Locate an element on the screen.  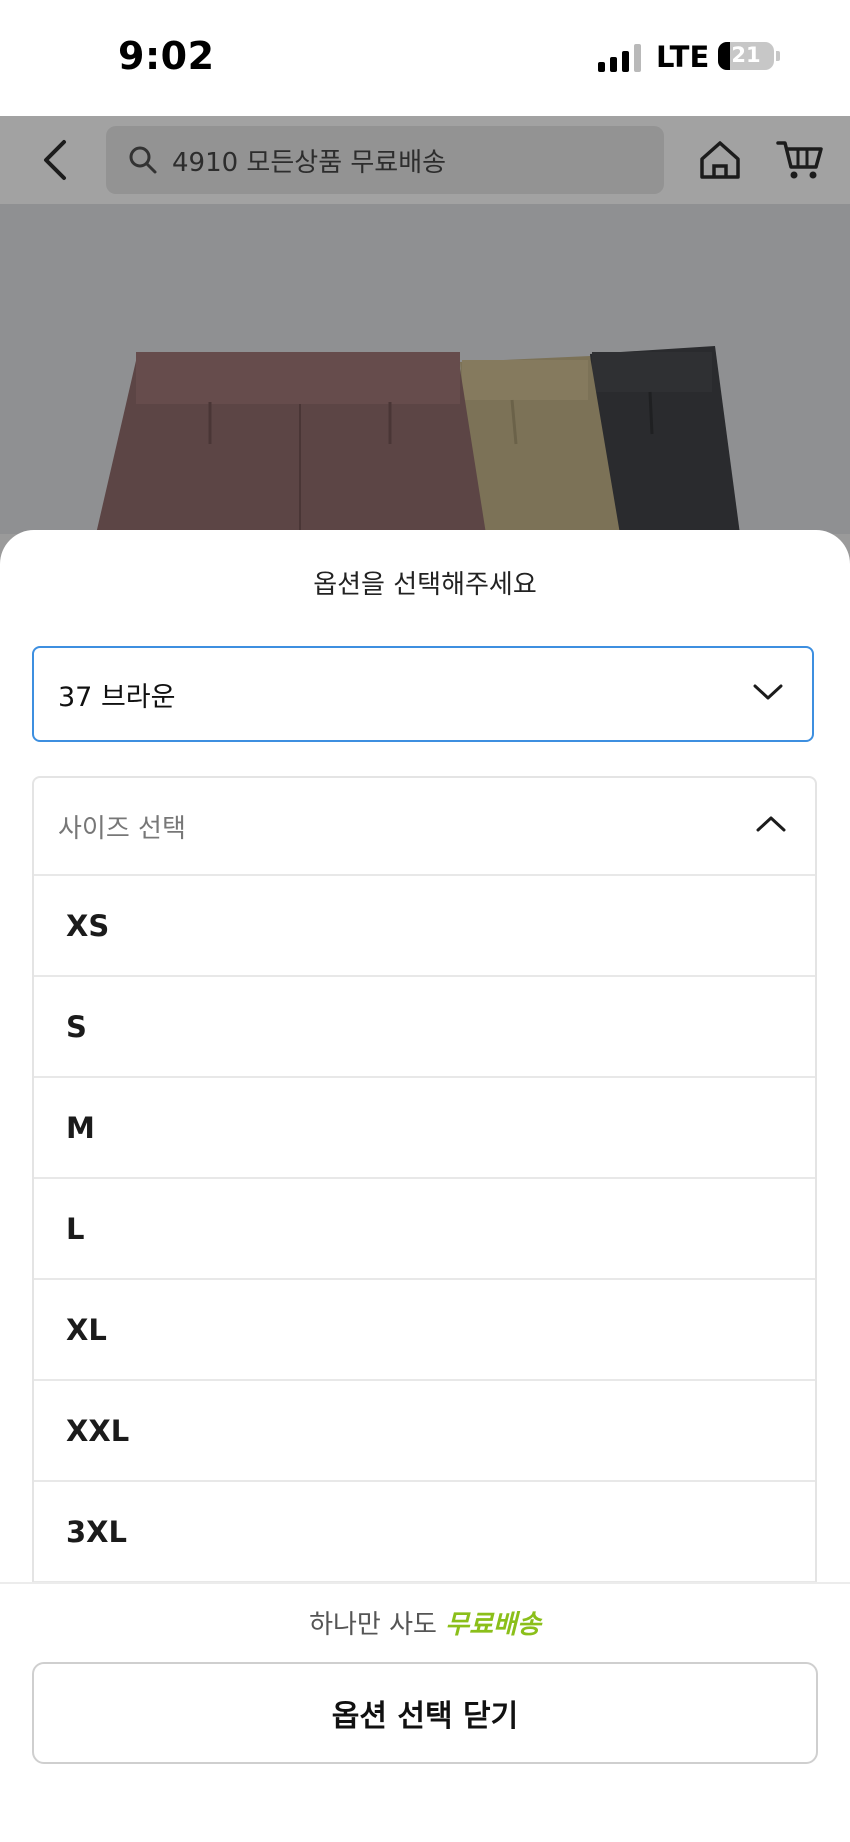
search-placeholder: 4910 모든상품 무료배송 is located at coordinates (309, 162).